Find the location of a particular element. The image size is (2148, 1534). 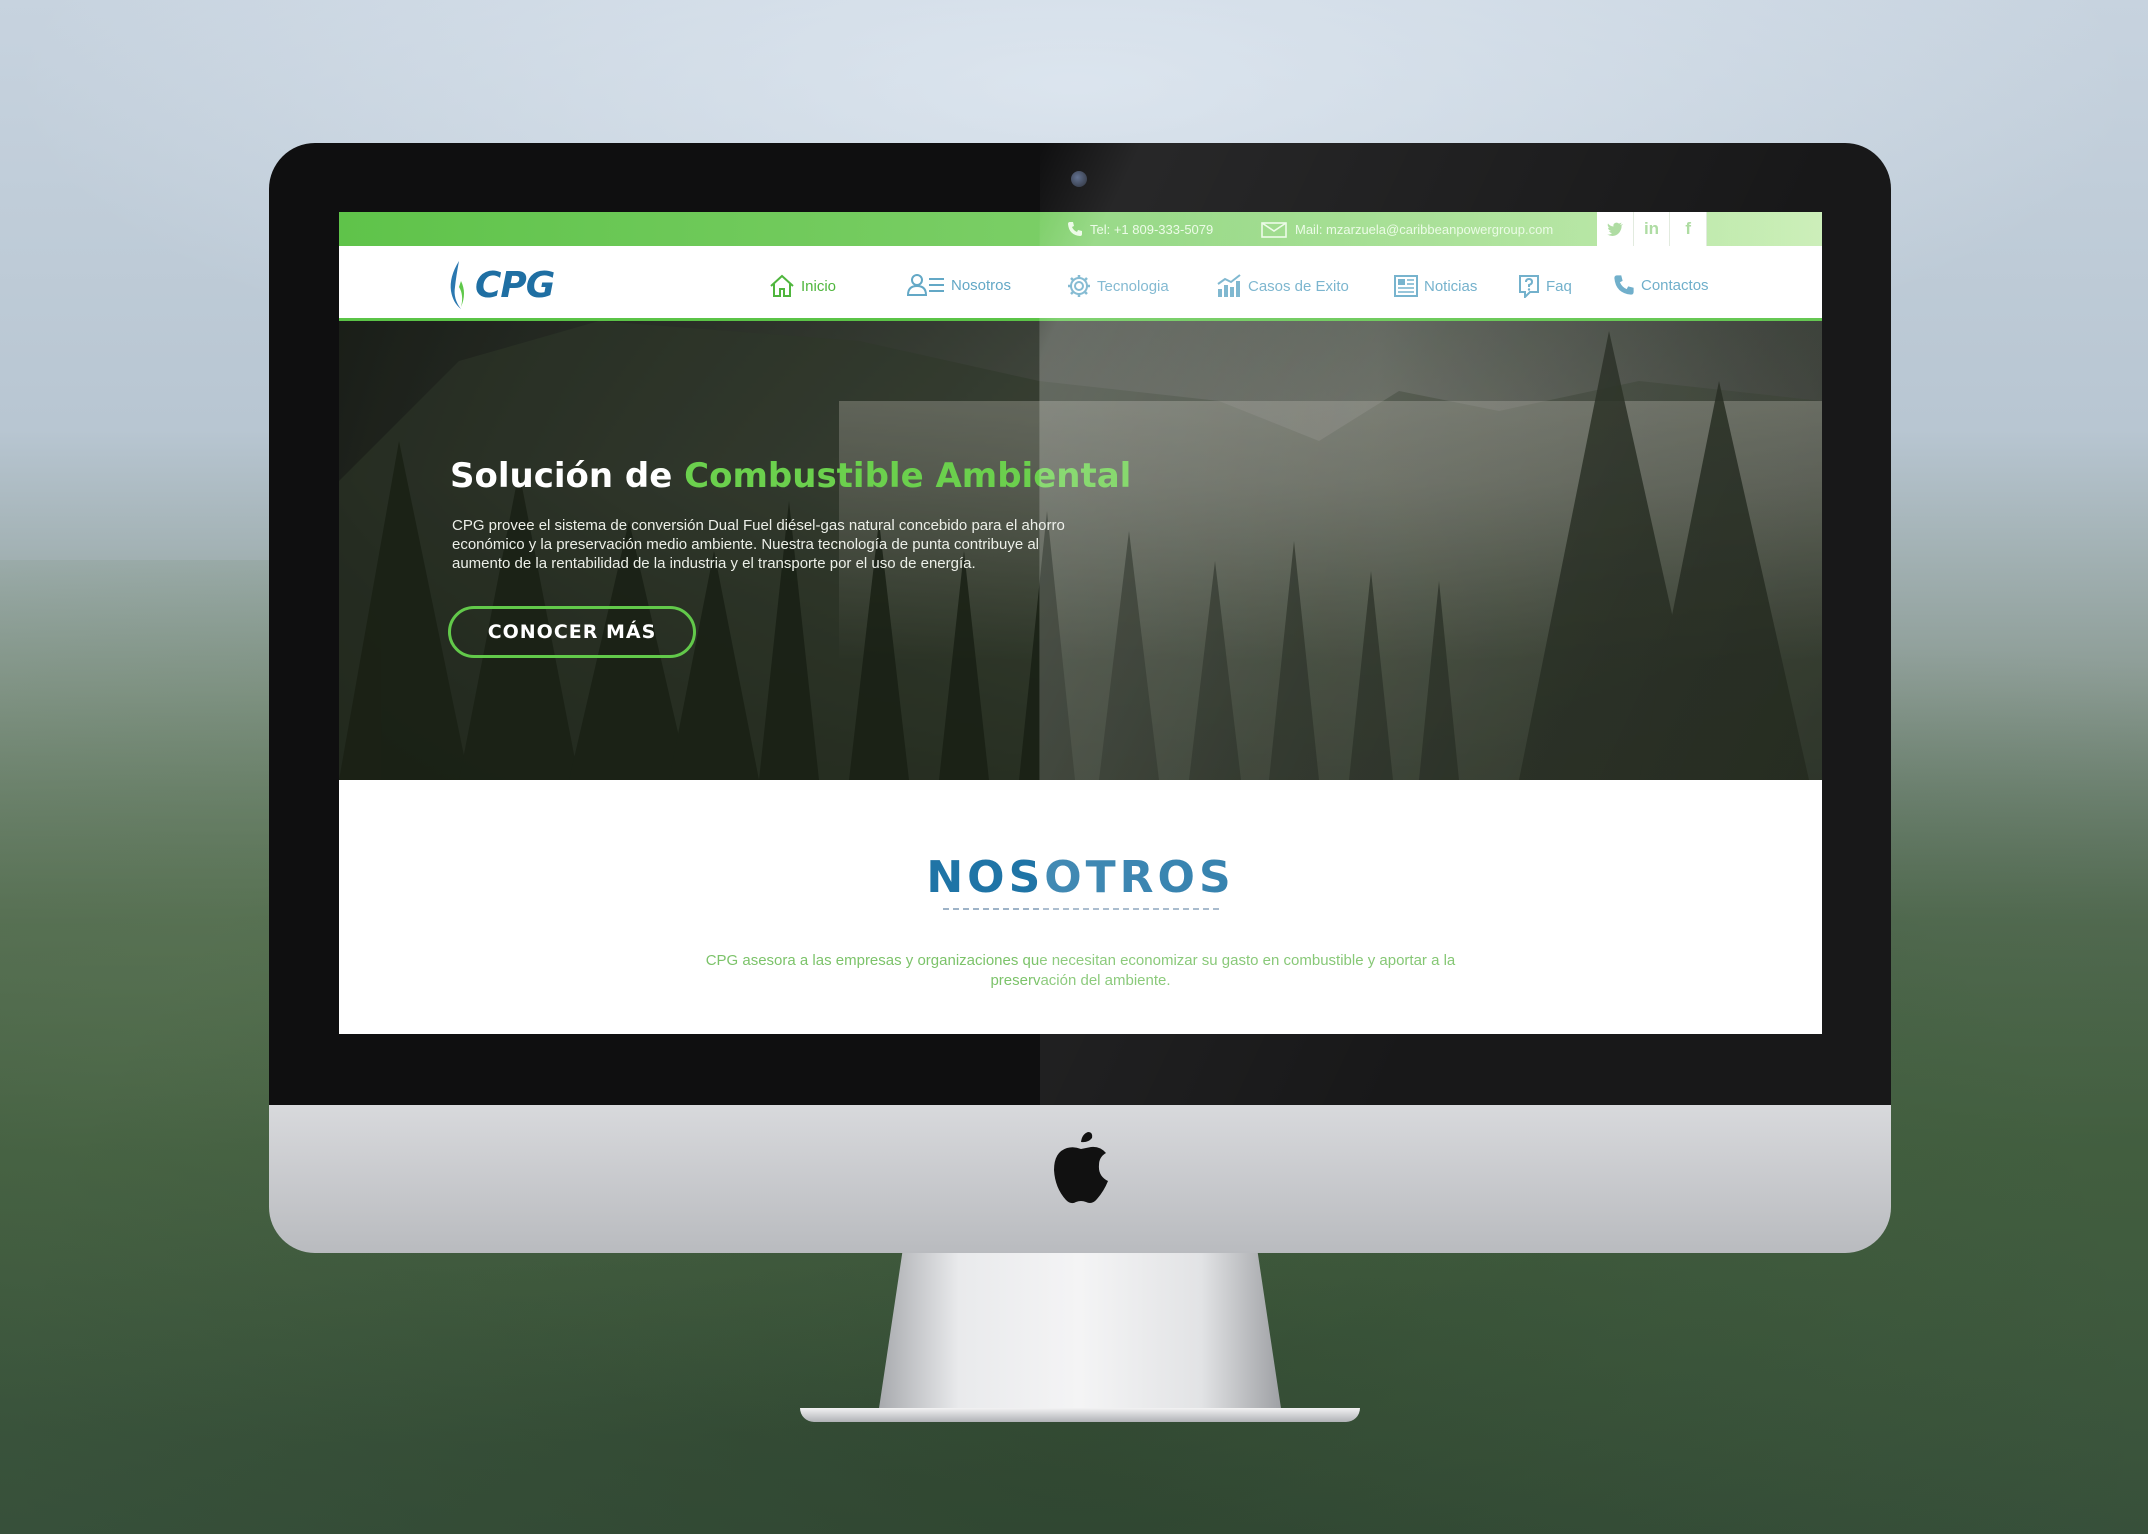

section-title: NOSOTROS is located at coordinates (1080, 877).